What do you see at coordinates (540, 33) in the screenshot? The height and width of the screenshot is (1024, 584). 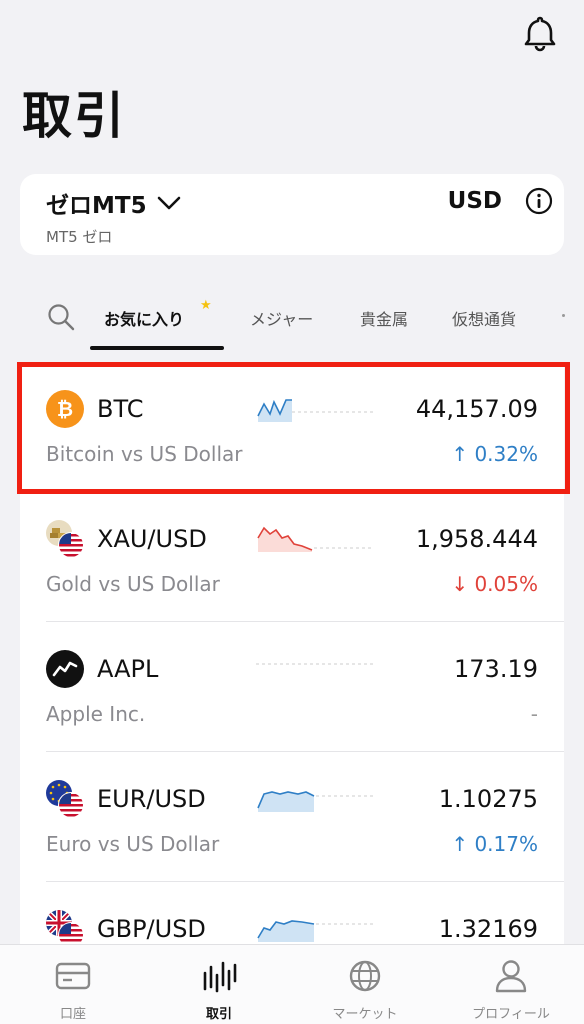 I see `bell-icon` at bounding box center [540, 33].